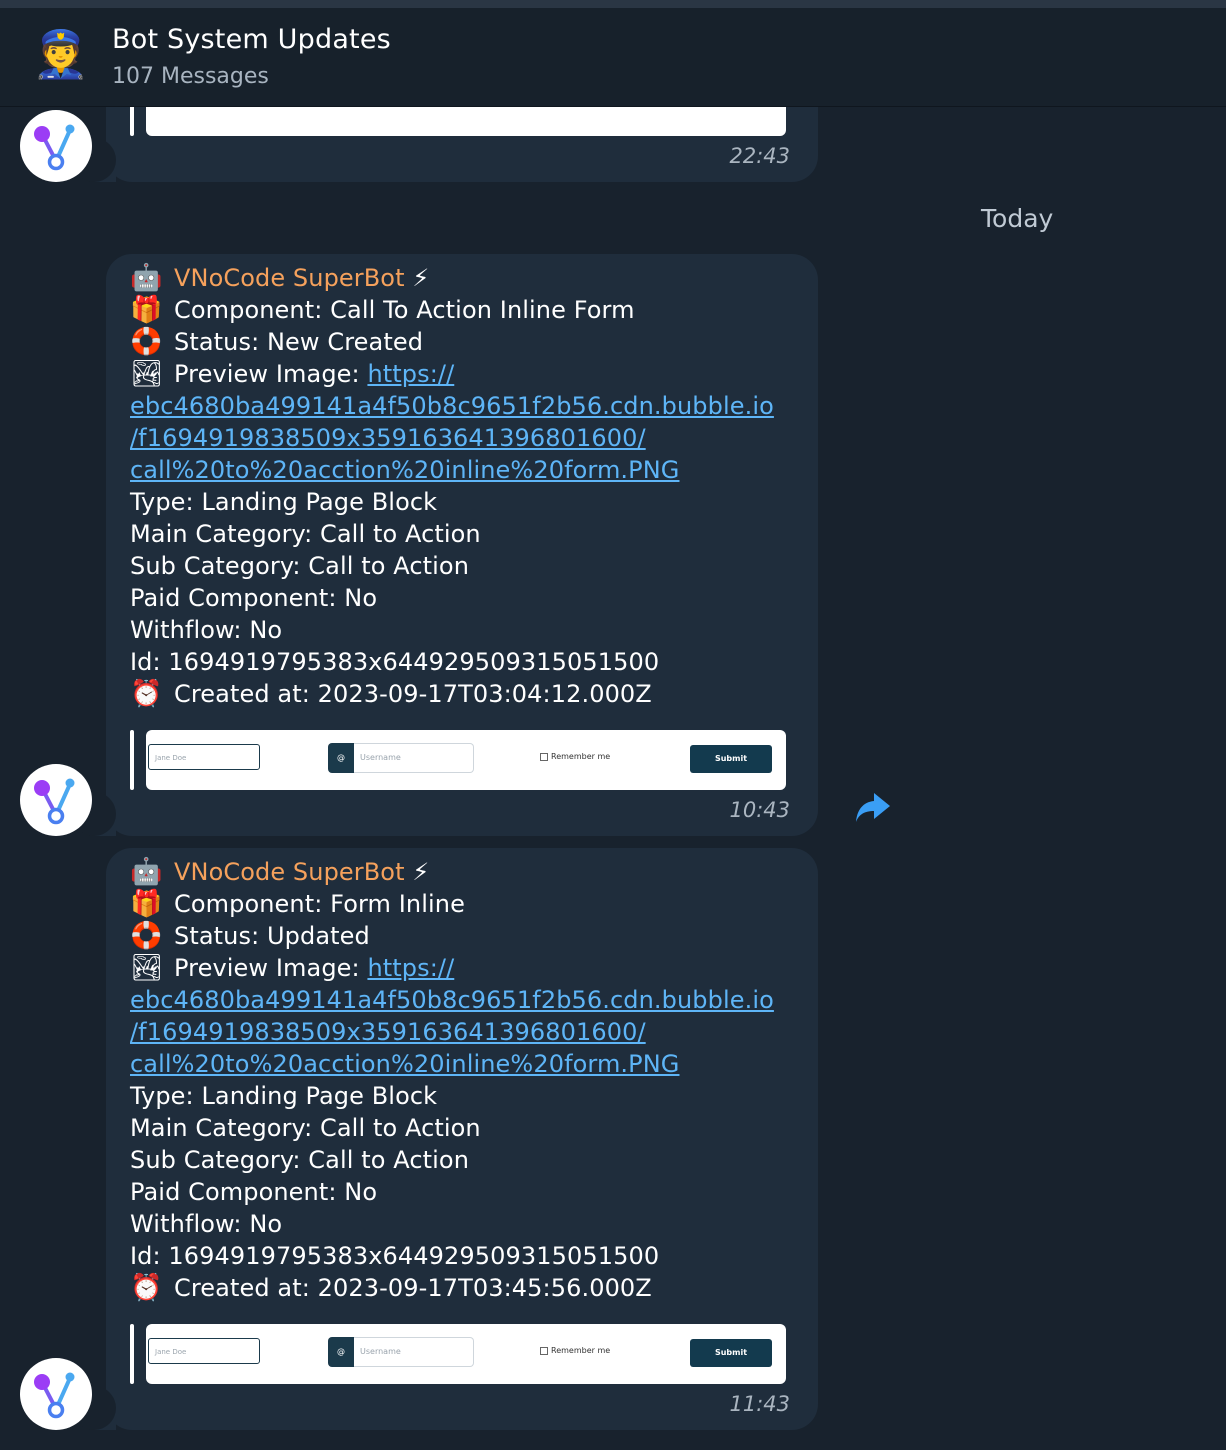  Describe the element at coordinates (759, 1404) in the screenshot. I see `message-time: 11:43` at that location.